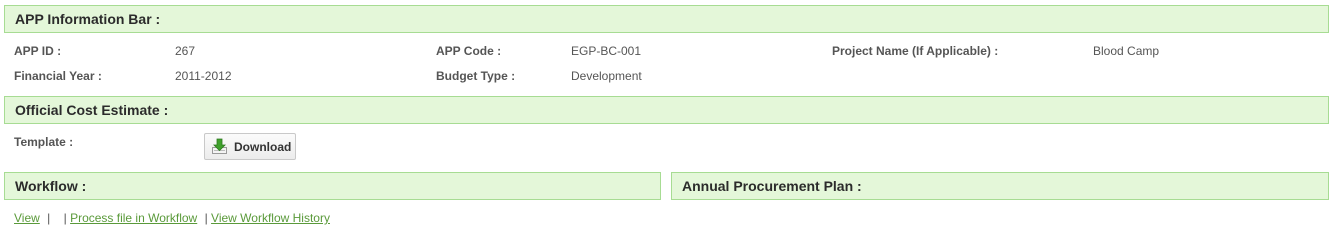 The height and width of the screenshot is (240, 1334). Describe the element at coordinates (606, 51) in the screenshot. I see `app-code-value: EGP-BC-001` at that location.